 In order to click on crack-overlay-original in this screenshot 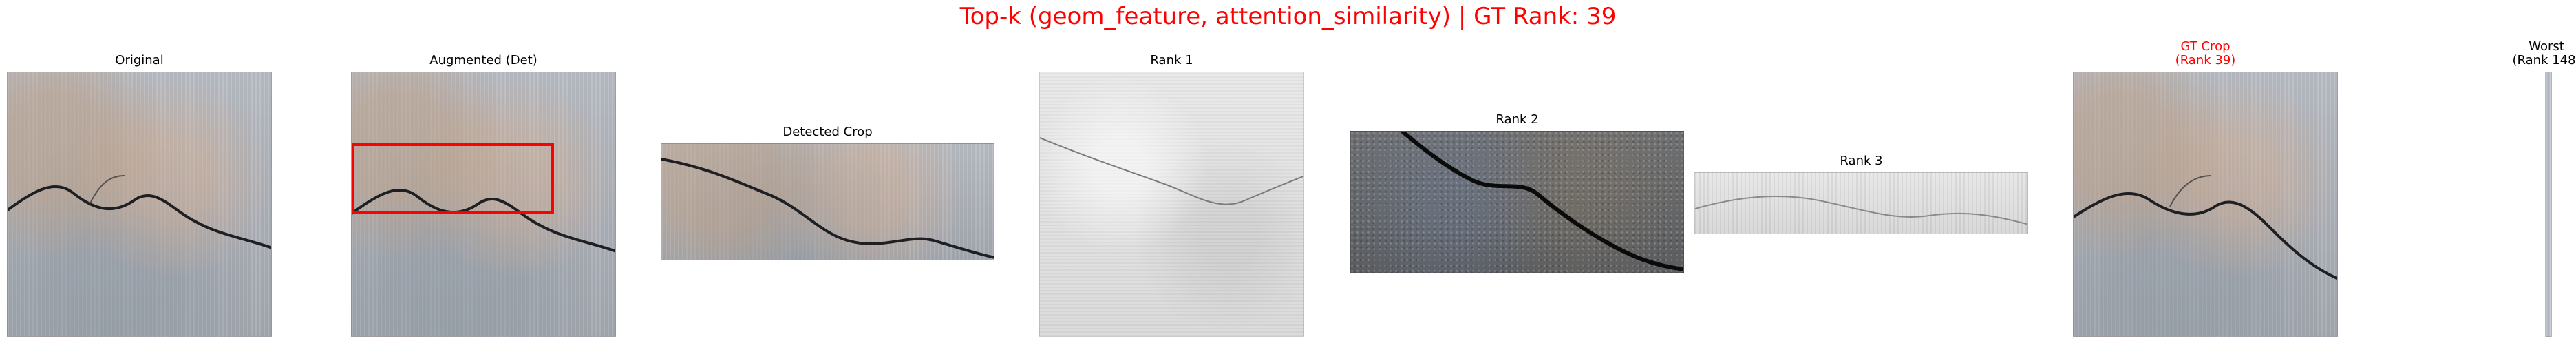, I will do `click(139, 212)`.